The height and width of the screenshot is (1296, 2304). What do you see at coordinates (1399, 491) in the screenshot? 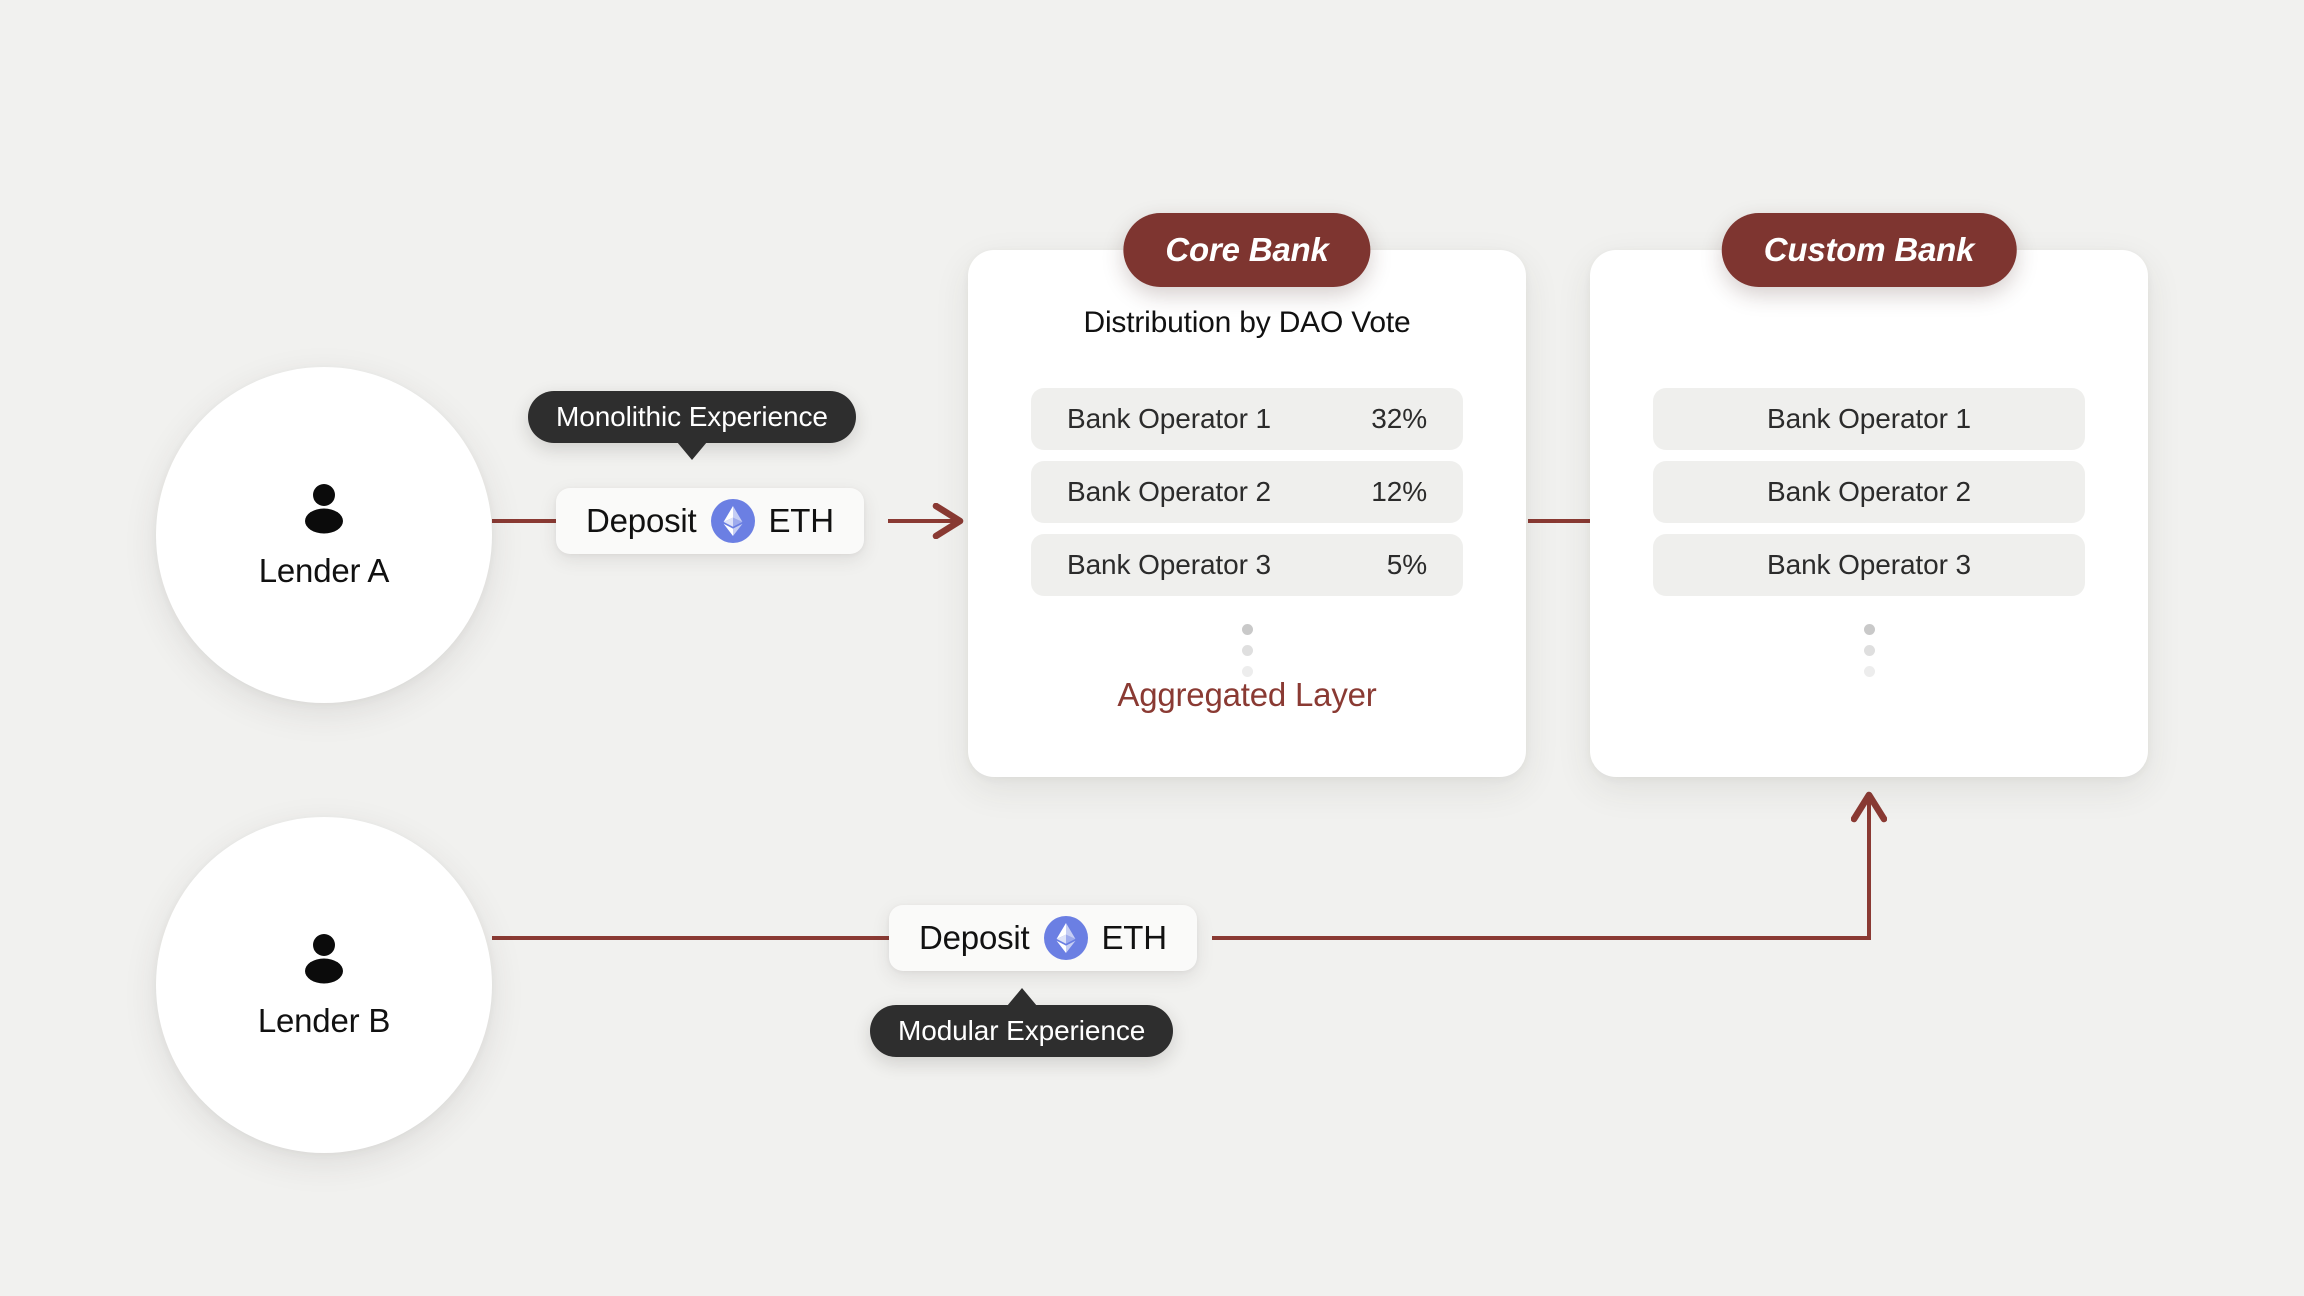
I see `operator-percent: 12%` at bounding box center [1399, 491].